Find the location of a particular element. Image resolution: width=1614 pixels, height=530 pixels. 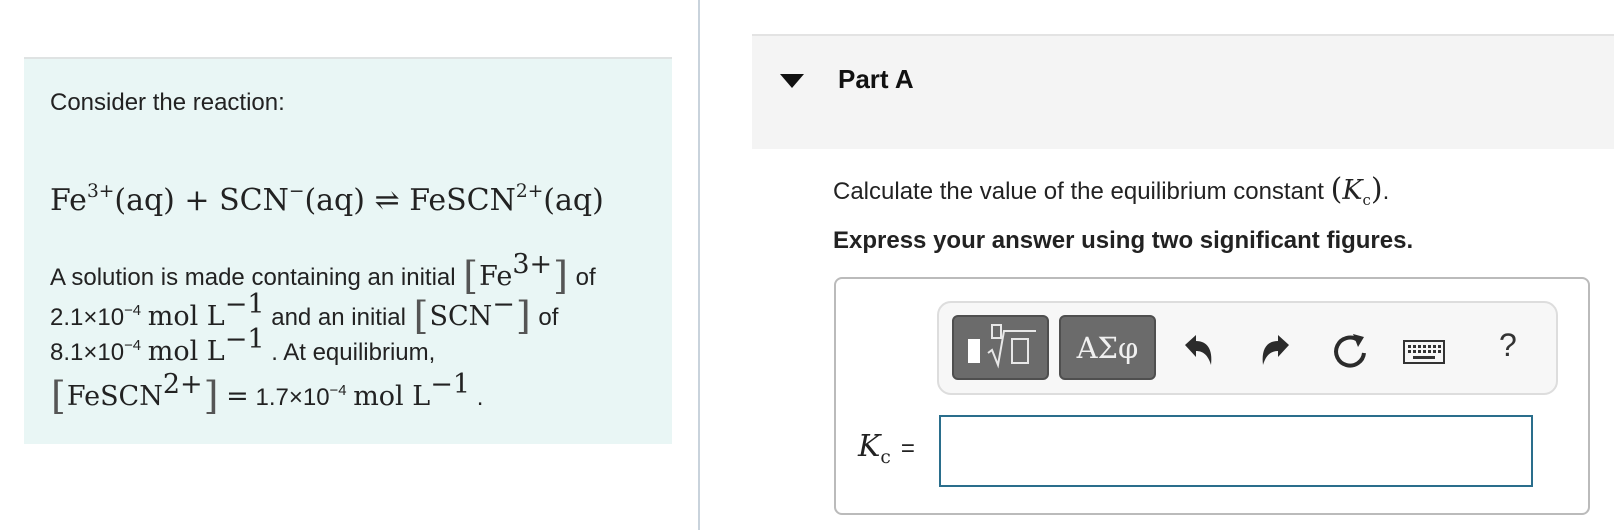

templates-radical-icon is located at coordinates (1002, 346).